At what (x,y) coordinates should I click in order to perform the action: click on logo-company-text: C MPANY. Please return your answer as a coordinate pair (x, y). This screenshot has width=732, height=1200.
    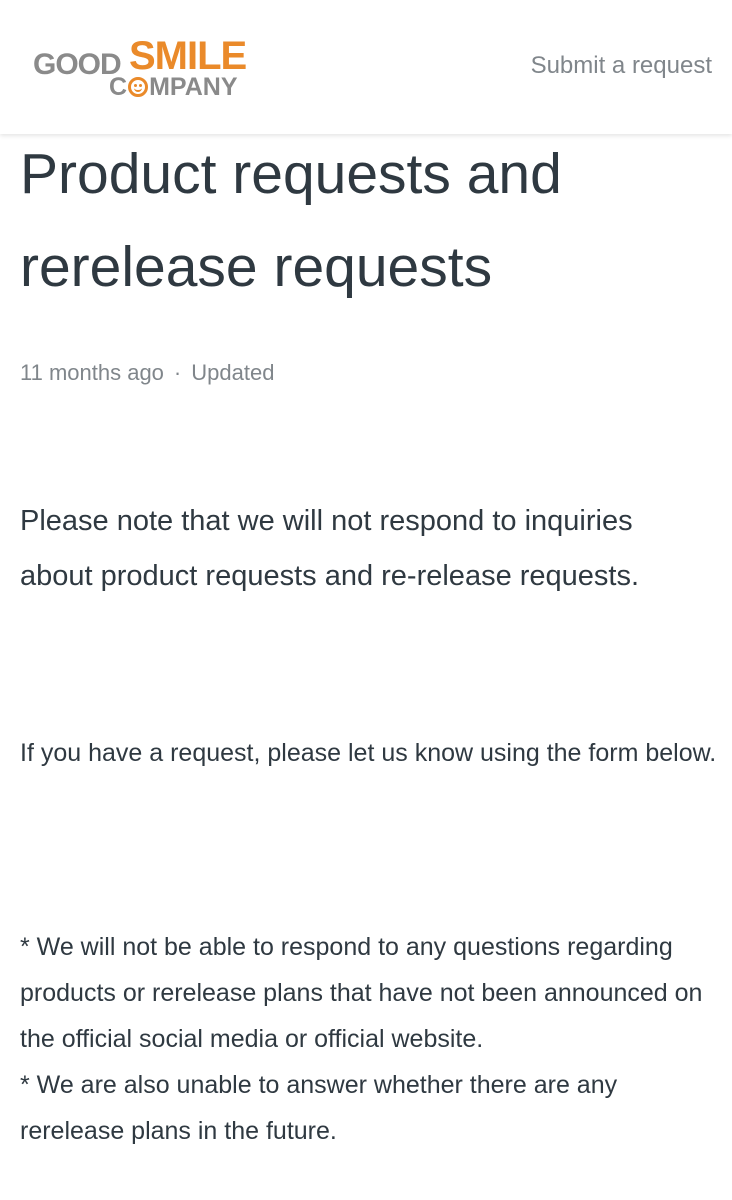
    Looking at the image, I should click on (173, 87).